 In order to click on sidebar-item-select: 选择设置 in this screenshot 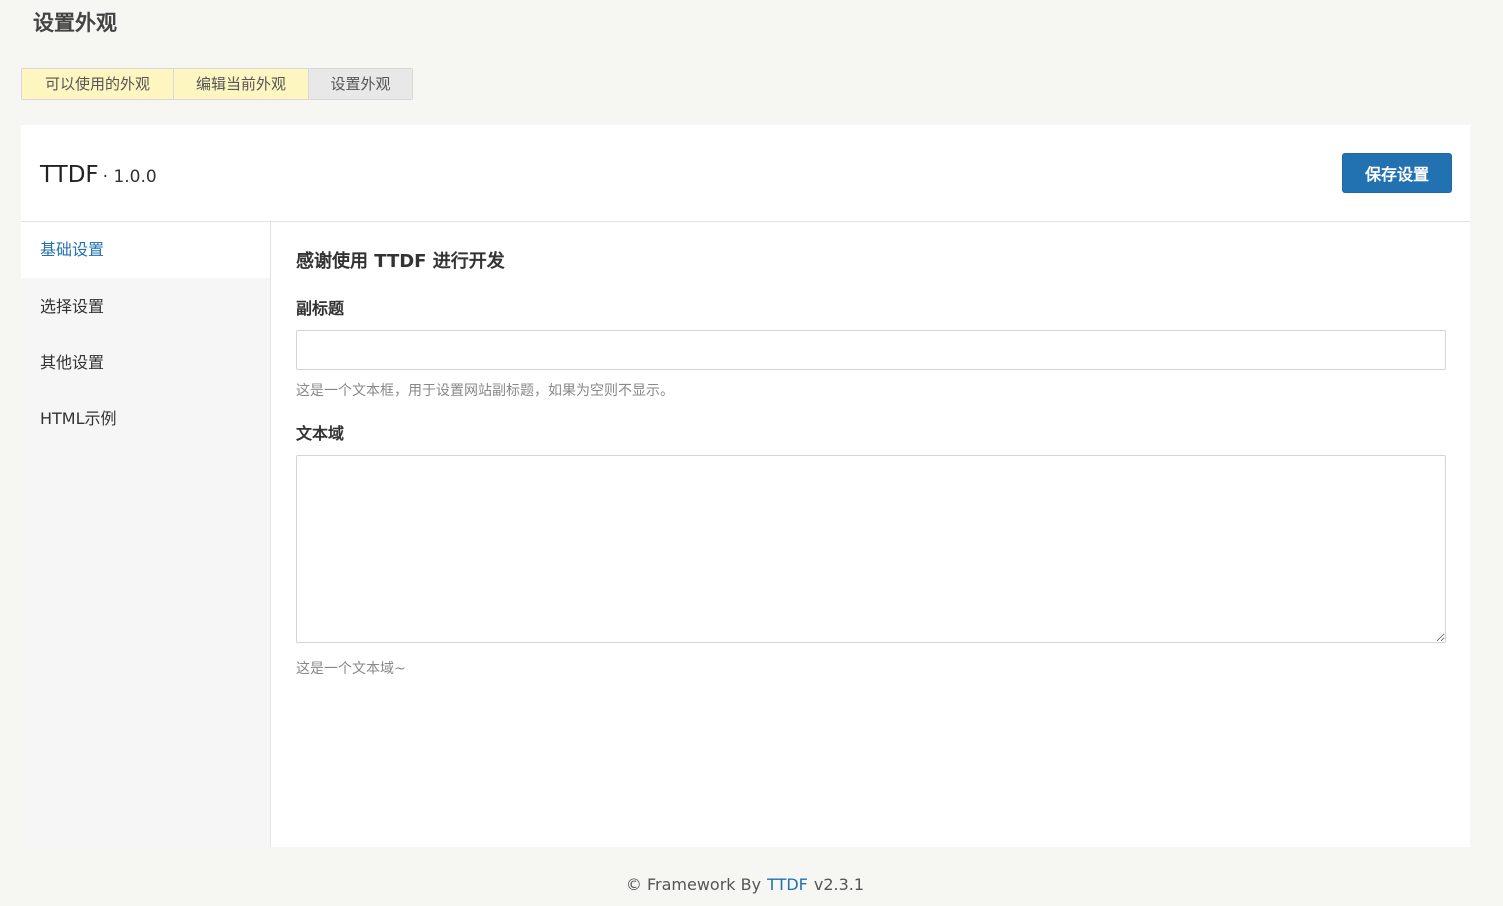, I will do `click(145, 307)`.